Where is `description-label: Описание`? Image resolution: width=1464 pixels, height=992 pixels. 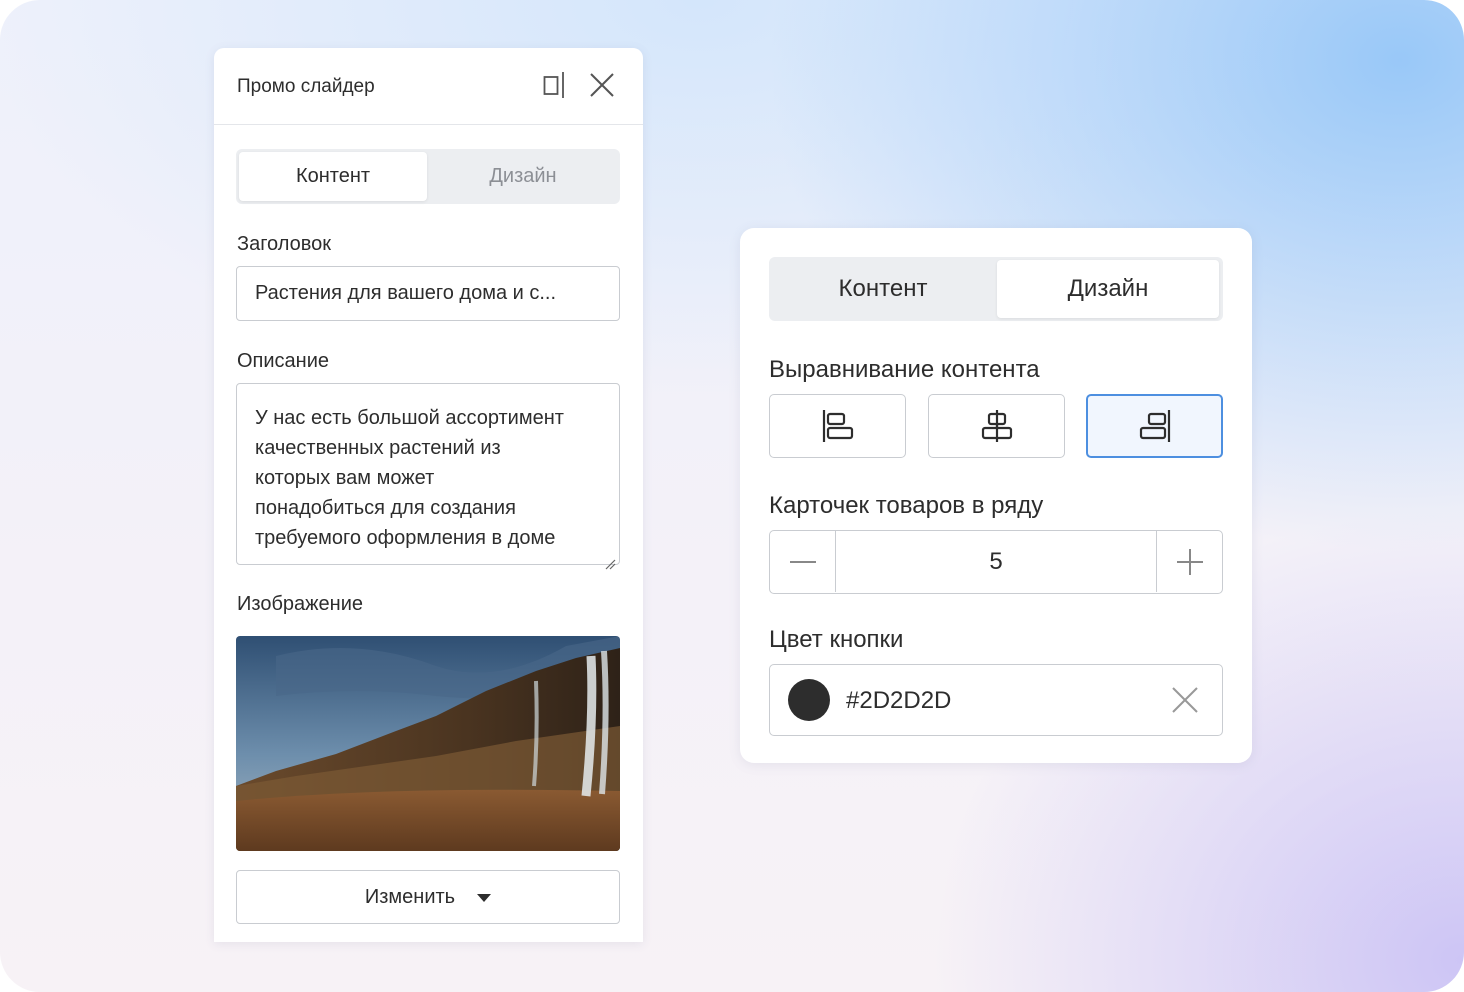
description-label: Описание is located at coordinates (283, 361).